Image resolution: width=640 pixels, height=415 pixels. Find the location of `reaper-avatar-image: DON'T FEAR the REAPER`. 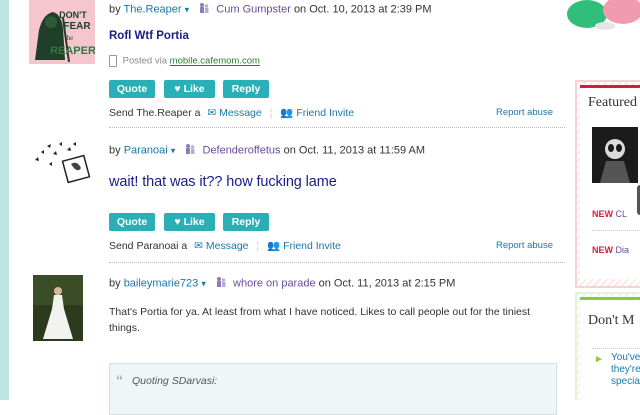

reaper-avatar-image: DON'T FEAR the REAPER is located at coordinates (62, 32).